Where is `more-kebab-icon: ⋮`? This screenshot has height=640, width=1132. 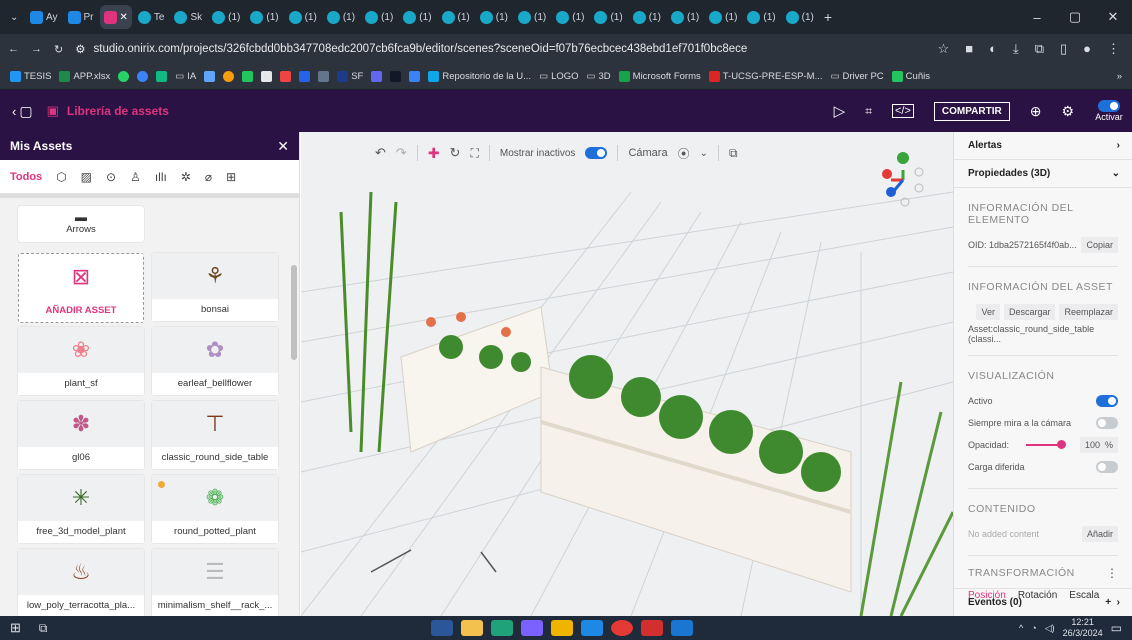 more-kebab-icon: ⋮ is located at coordinates (1112, 573).